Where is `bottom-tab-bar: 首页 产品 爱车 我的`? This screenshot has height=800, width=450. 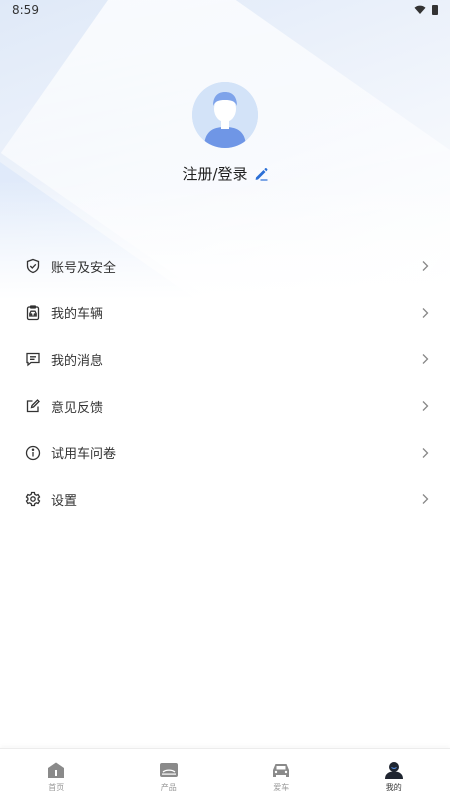
bottom-tab-bar: 首页 产品 爱车 我的 is located at coordinates (225, 774).